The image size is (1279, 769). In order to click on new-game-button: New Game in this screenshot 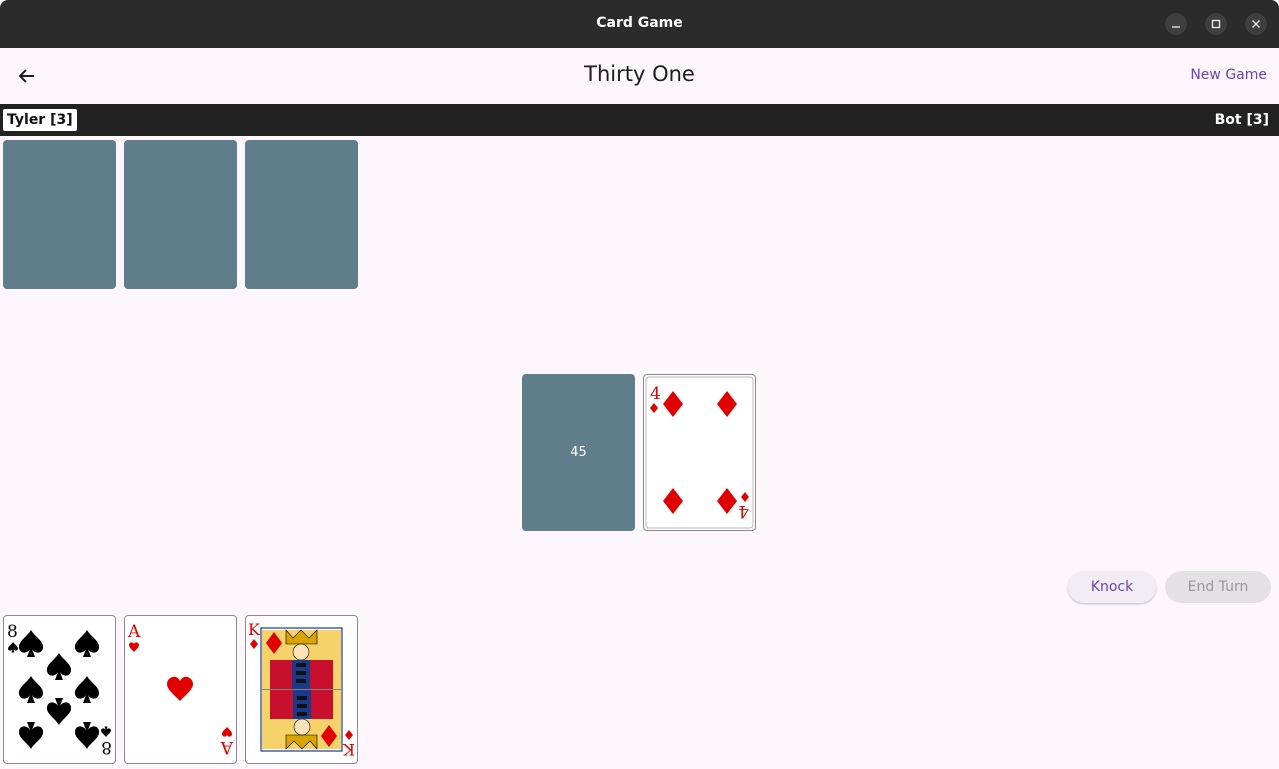, I will do `click(1228, 75)`.